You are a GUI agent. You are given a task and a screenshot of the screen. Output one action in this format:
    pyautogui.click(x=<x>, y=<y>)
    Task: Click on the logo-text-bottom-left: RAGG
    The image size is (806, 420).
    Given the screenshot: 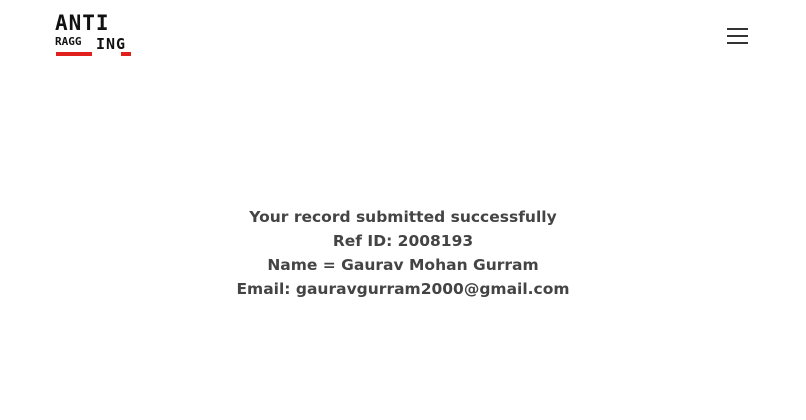 What is the action you would take?
    pyautogui.click(x=68, y=41)
    